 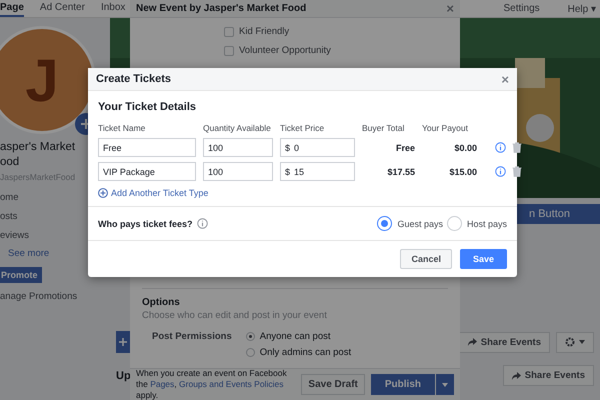 What do you see at coordinates (231, 384) in the screenshot?
I see `policy-link: Groups and Events Policies` at bounding box center [231, 384].